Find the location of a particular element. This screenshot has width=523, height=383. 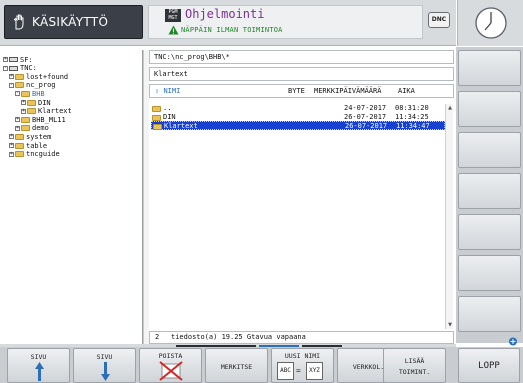

equals-icon: = is located at coordinates (298, 370).